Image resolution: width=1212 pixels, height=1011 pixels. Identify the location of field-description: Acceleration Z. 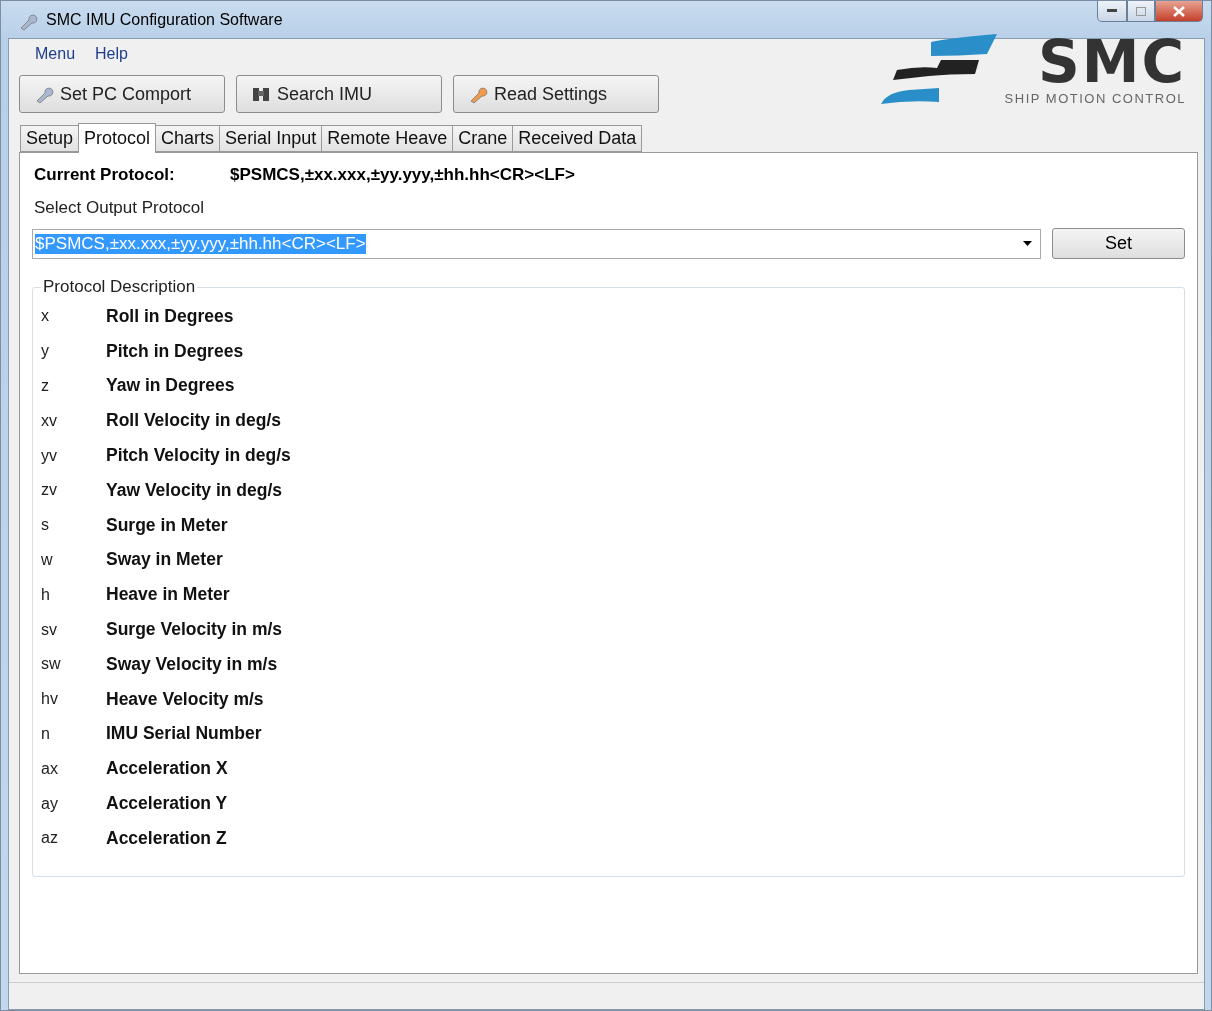
(166, 838).